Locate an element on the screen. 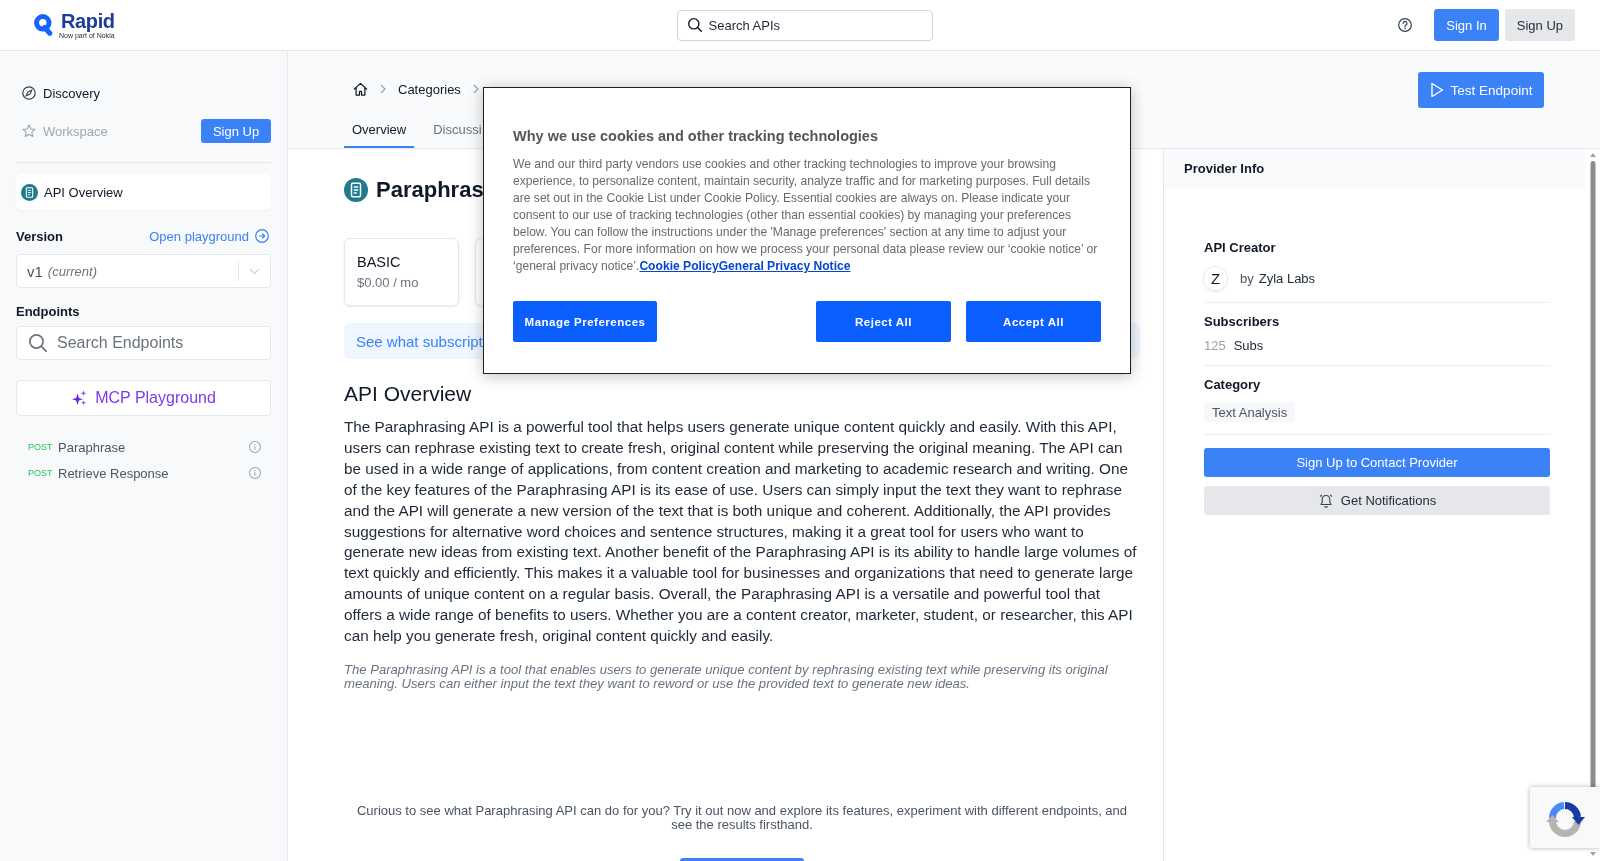 The height and width of the screenshot is (861, 1600). category-tag: Text Analysis is located at coordinates (1250, 412).